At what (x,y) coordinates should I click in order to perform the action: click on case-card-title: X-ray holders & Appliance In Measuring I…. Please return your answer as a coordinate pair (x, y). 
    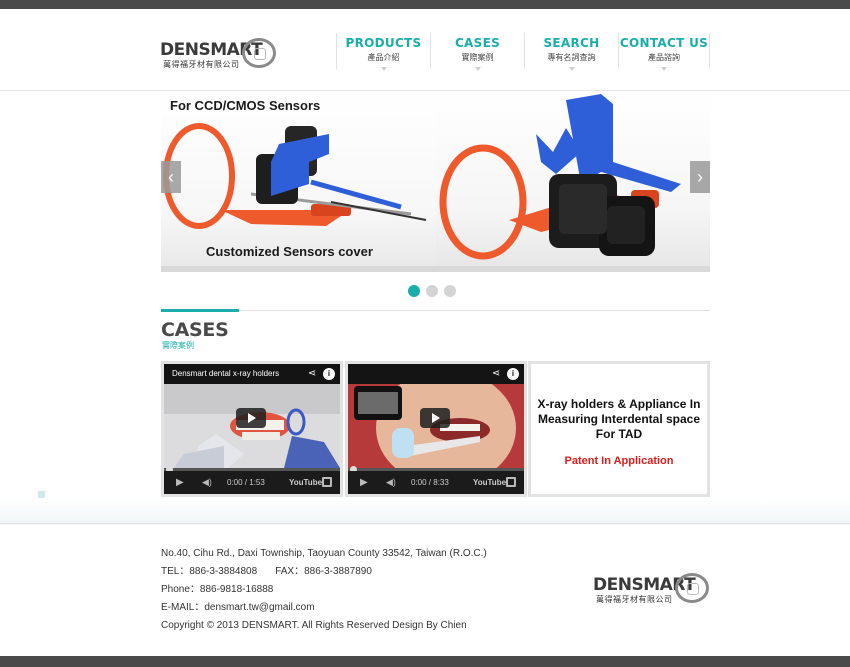
    Looking at the image, I should click on (619, 419).